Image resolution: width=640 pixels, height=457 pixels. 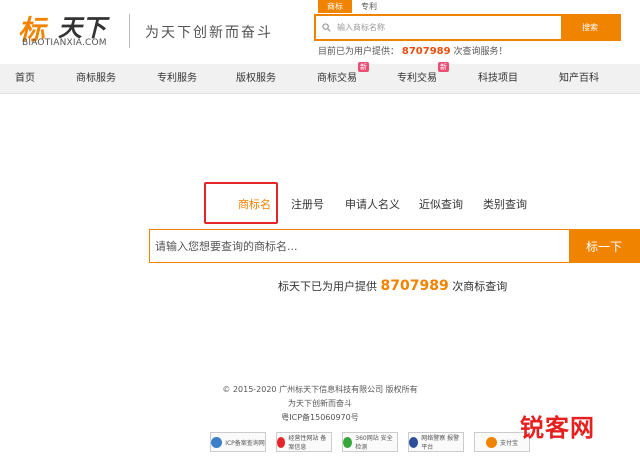 I want to click on query-count-text: 标天下已为用户提供 8707989 次商标查询, so click(x=392, y=286).